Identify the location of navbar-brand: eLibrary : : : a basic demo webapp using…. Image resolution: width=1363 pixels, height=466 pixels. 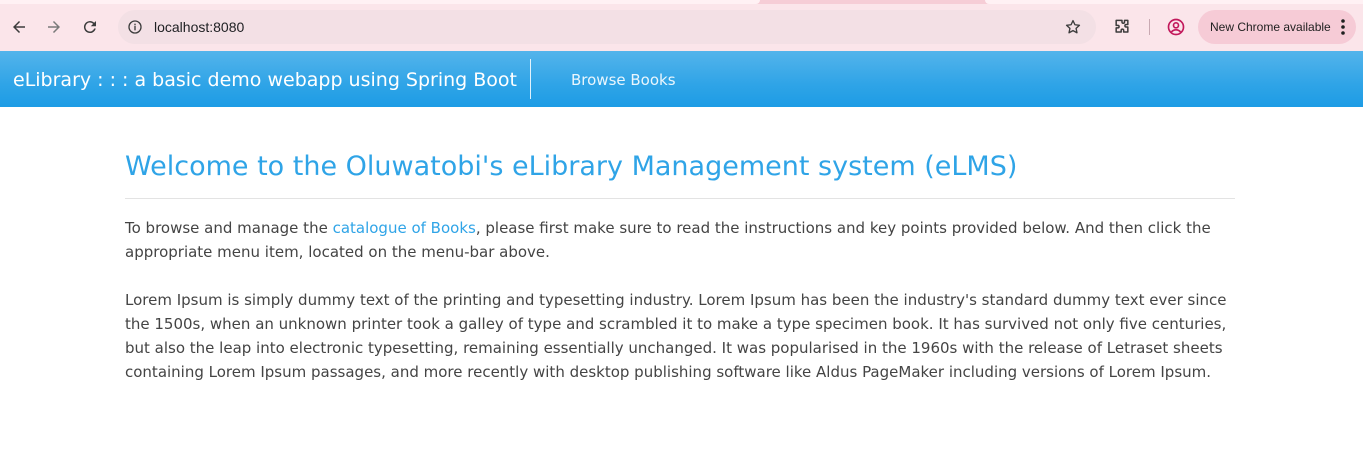
(265, 80).